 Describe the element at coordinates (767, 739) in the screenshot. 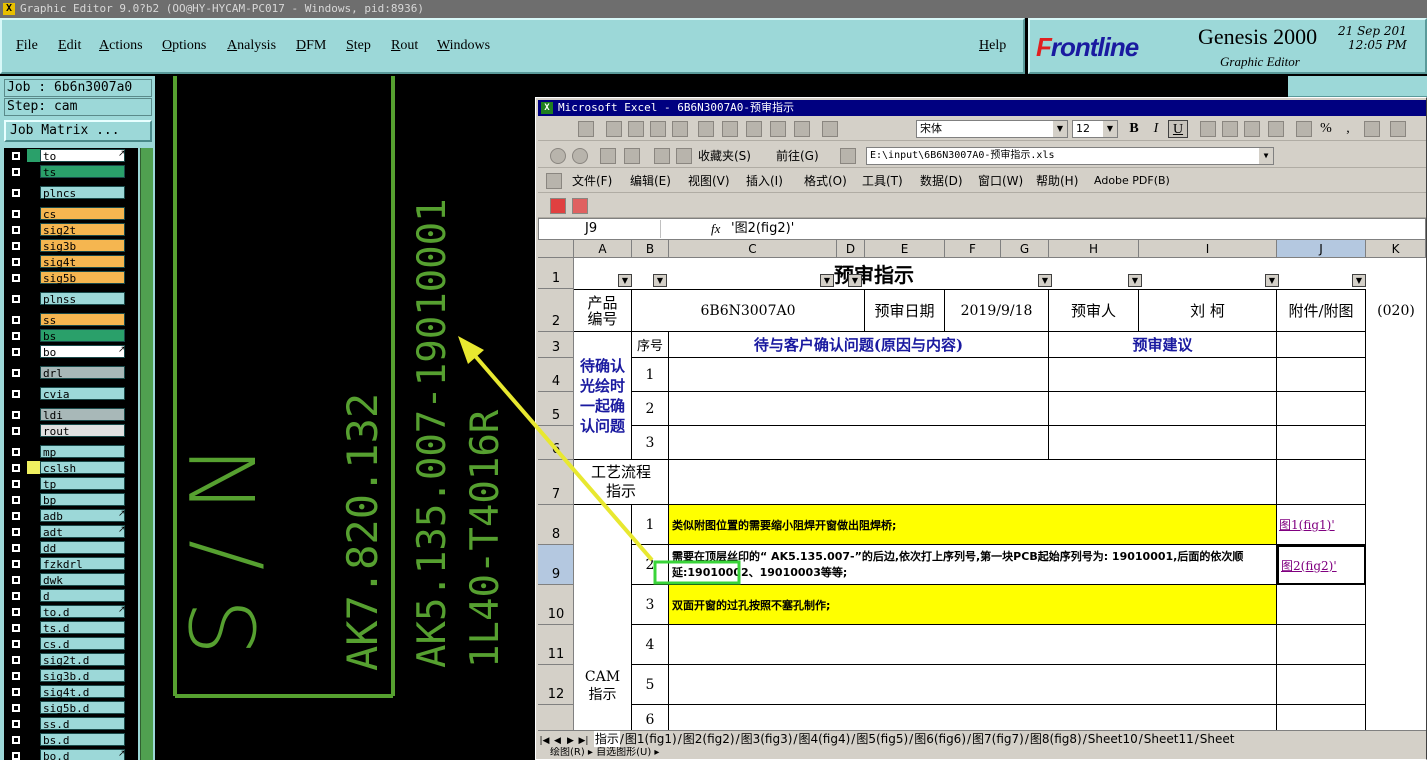

I see `sheet-tab-fig3: 图3(fig3)` at that location.